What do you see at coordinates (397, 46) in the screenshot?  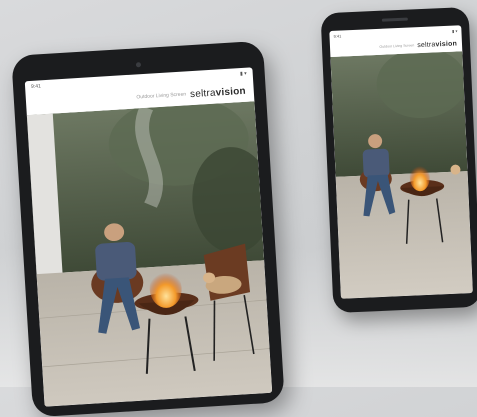 I see `phone-tagline: Outdoor Living Screen` at bounding box center [397, 46].